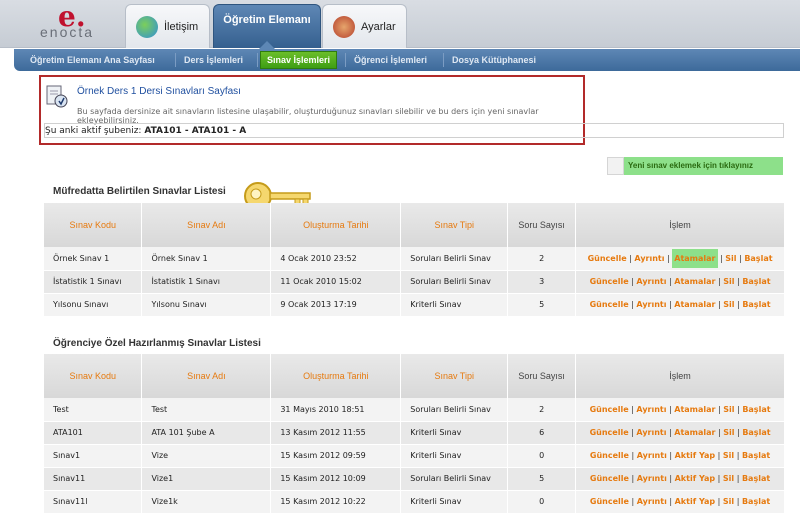  Describe the element at coordinates (344, 26) in the screenshot. I see `settings-gear-icon` at that location.